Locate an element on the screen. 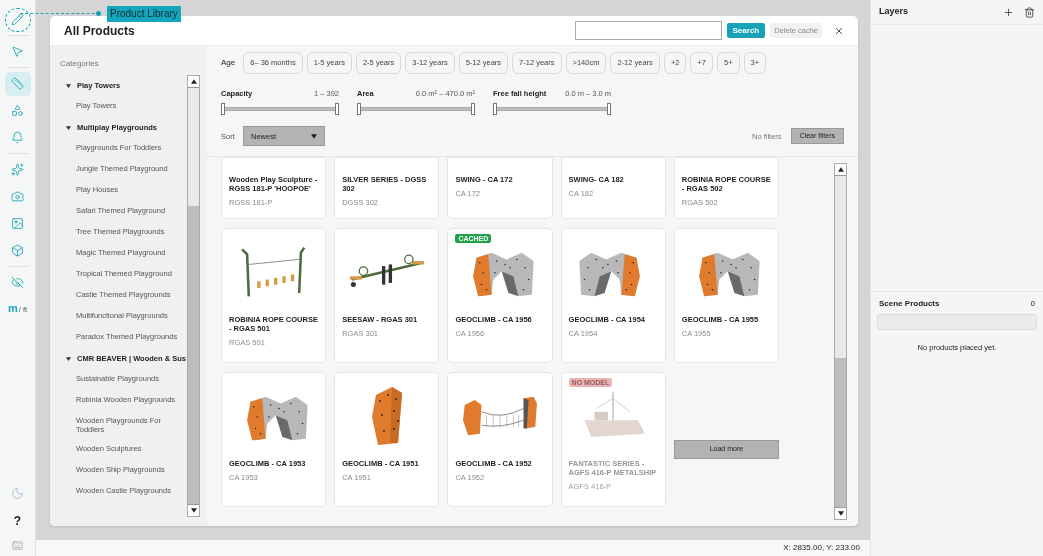  camera-icon is located at coordinates (17, 196).